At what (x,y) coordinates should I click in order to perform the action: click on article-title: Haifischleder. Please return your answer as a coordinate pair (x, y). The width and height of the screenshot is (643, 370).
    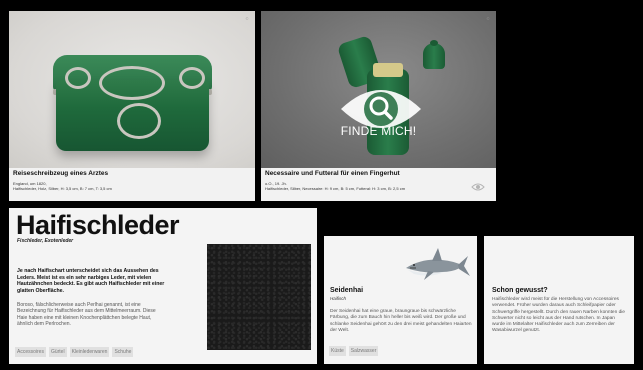
    Looking at the image, I should click on (98, 225).